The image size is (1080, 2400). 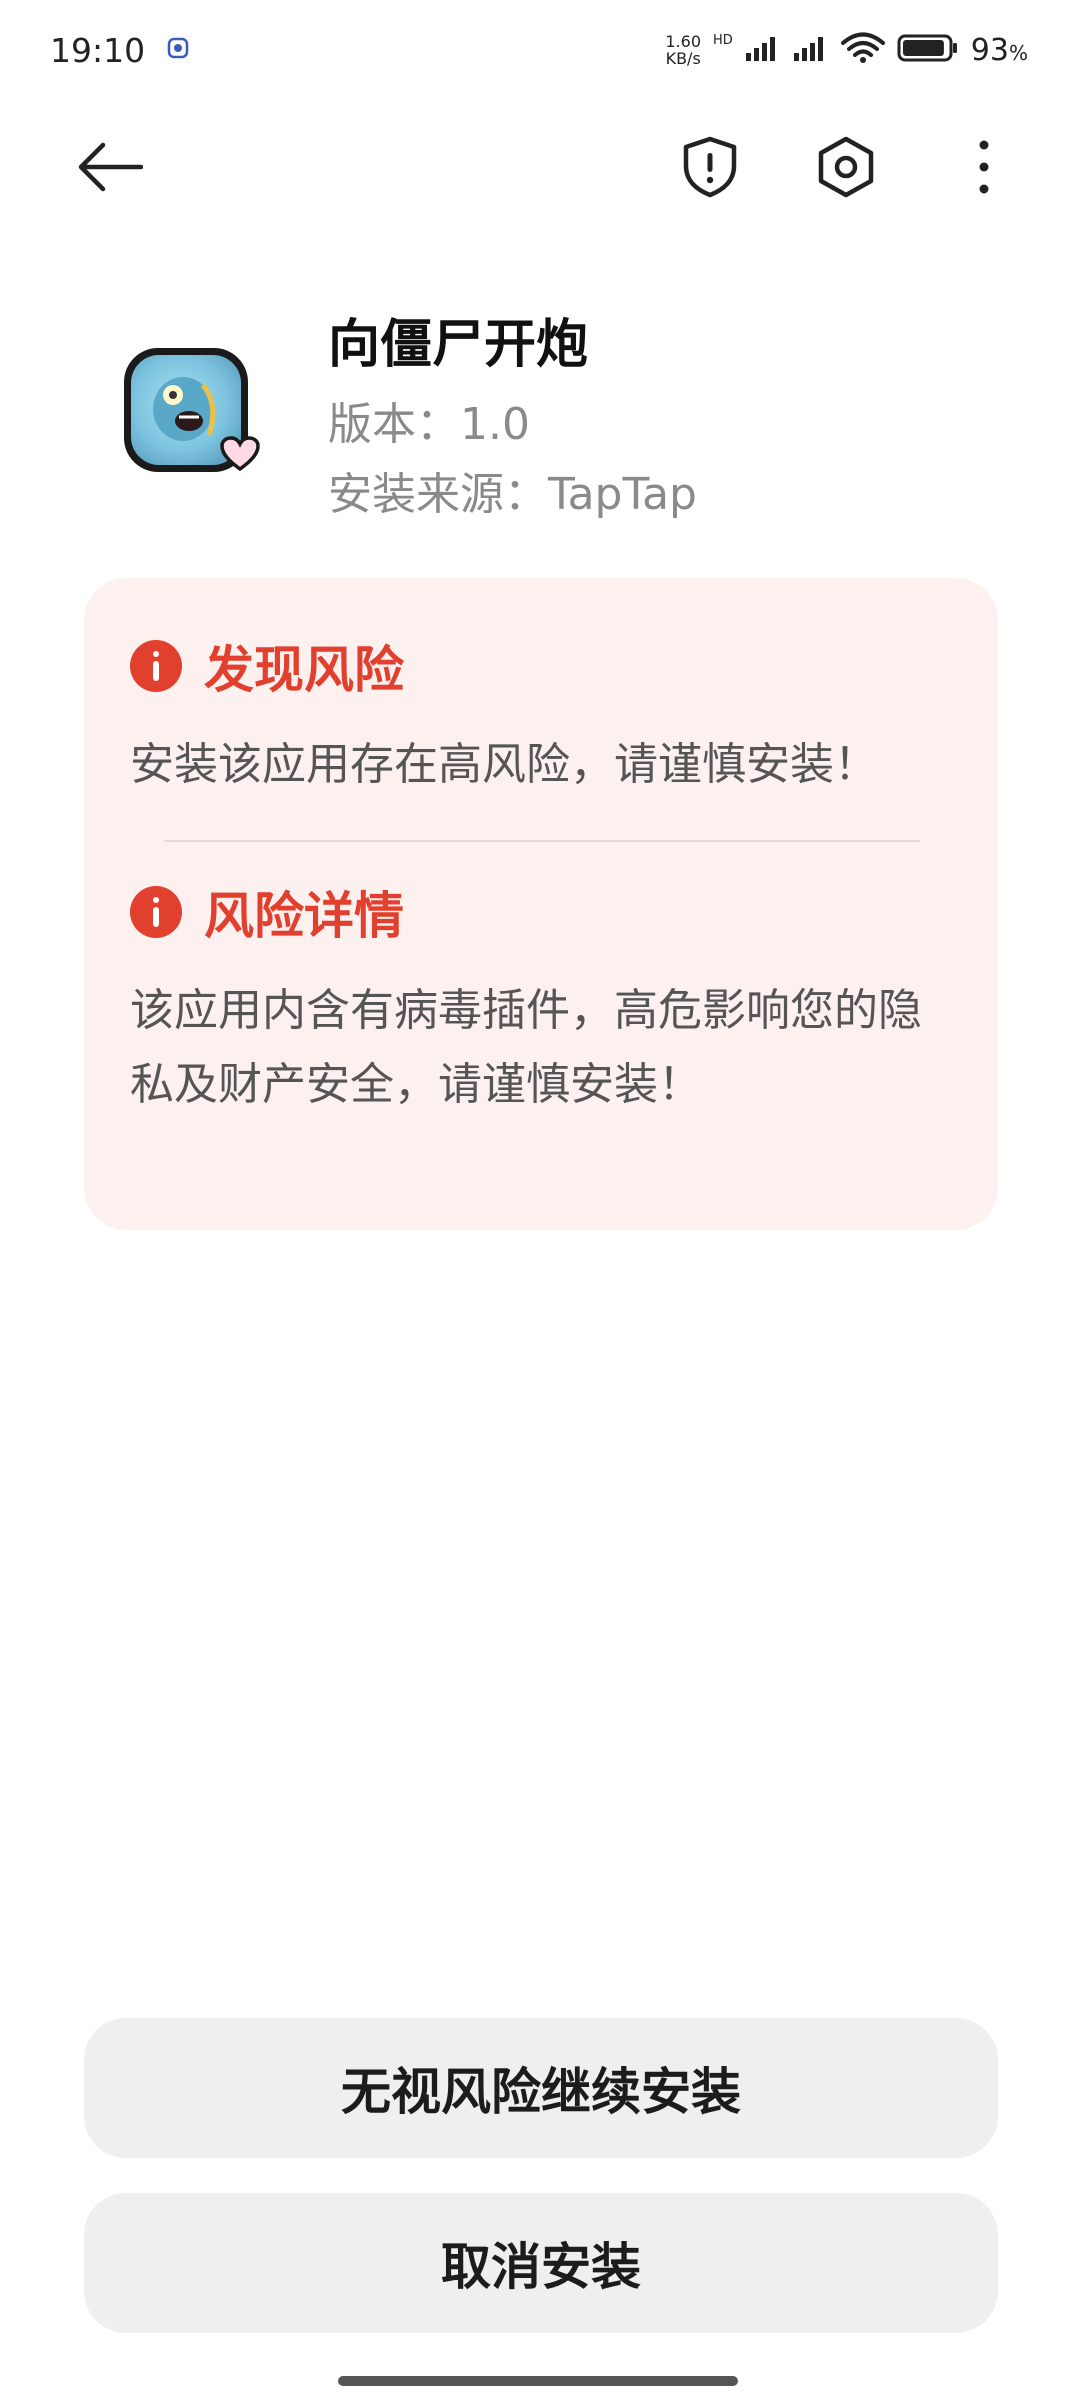 I want to click on shield-alert-icon, so click(x=710, y=169).